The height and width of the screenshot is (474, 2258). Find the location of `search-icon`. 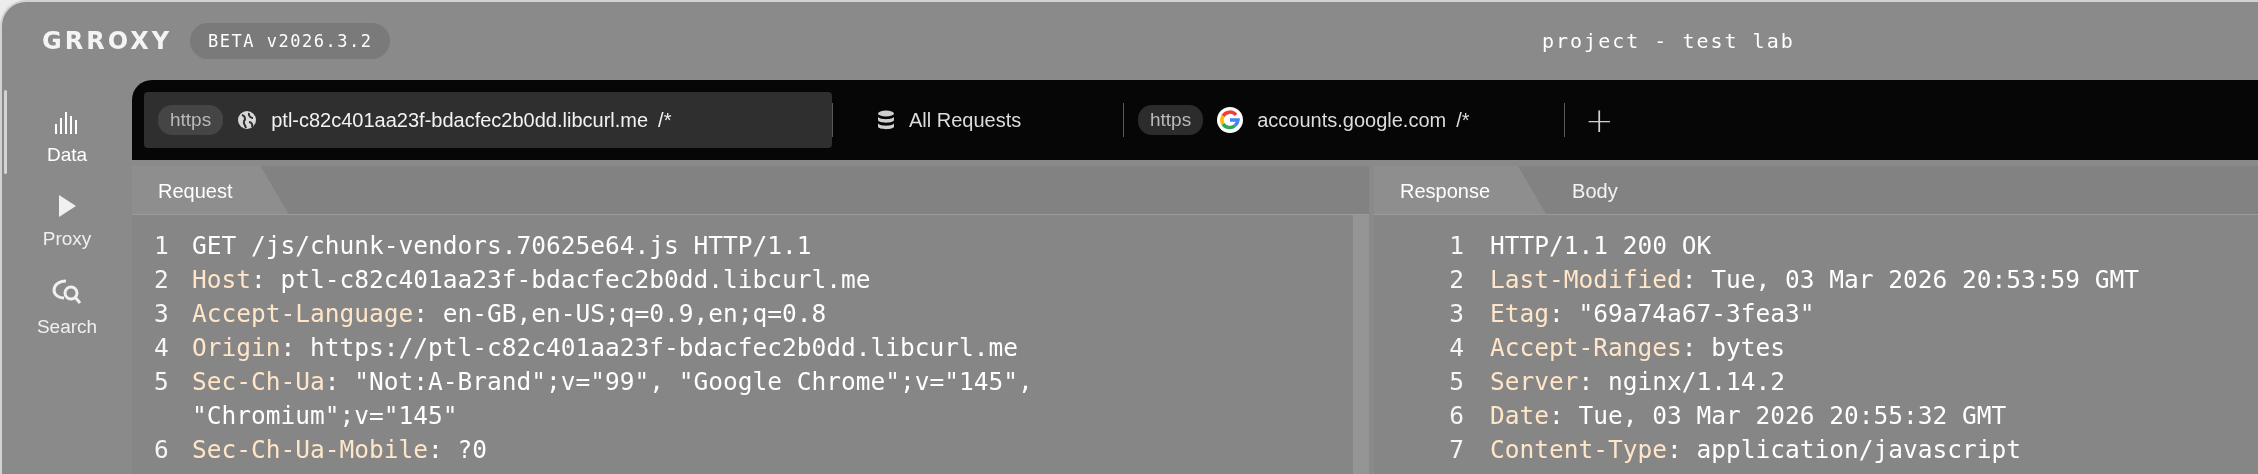

search-icon is located at coordinates (67, 292).